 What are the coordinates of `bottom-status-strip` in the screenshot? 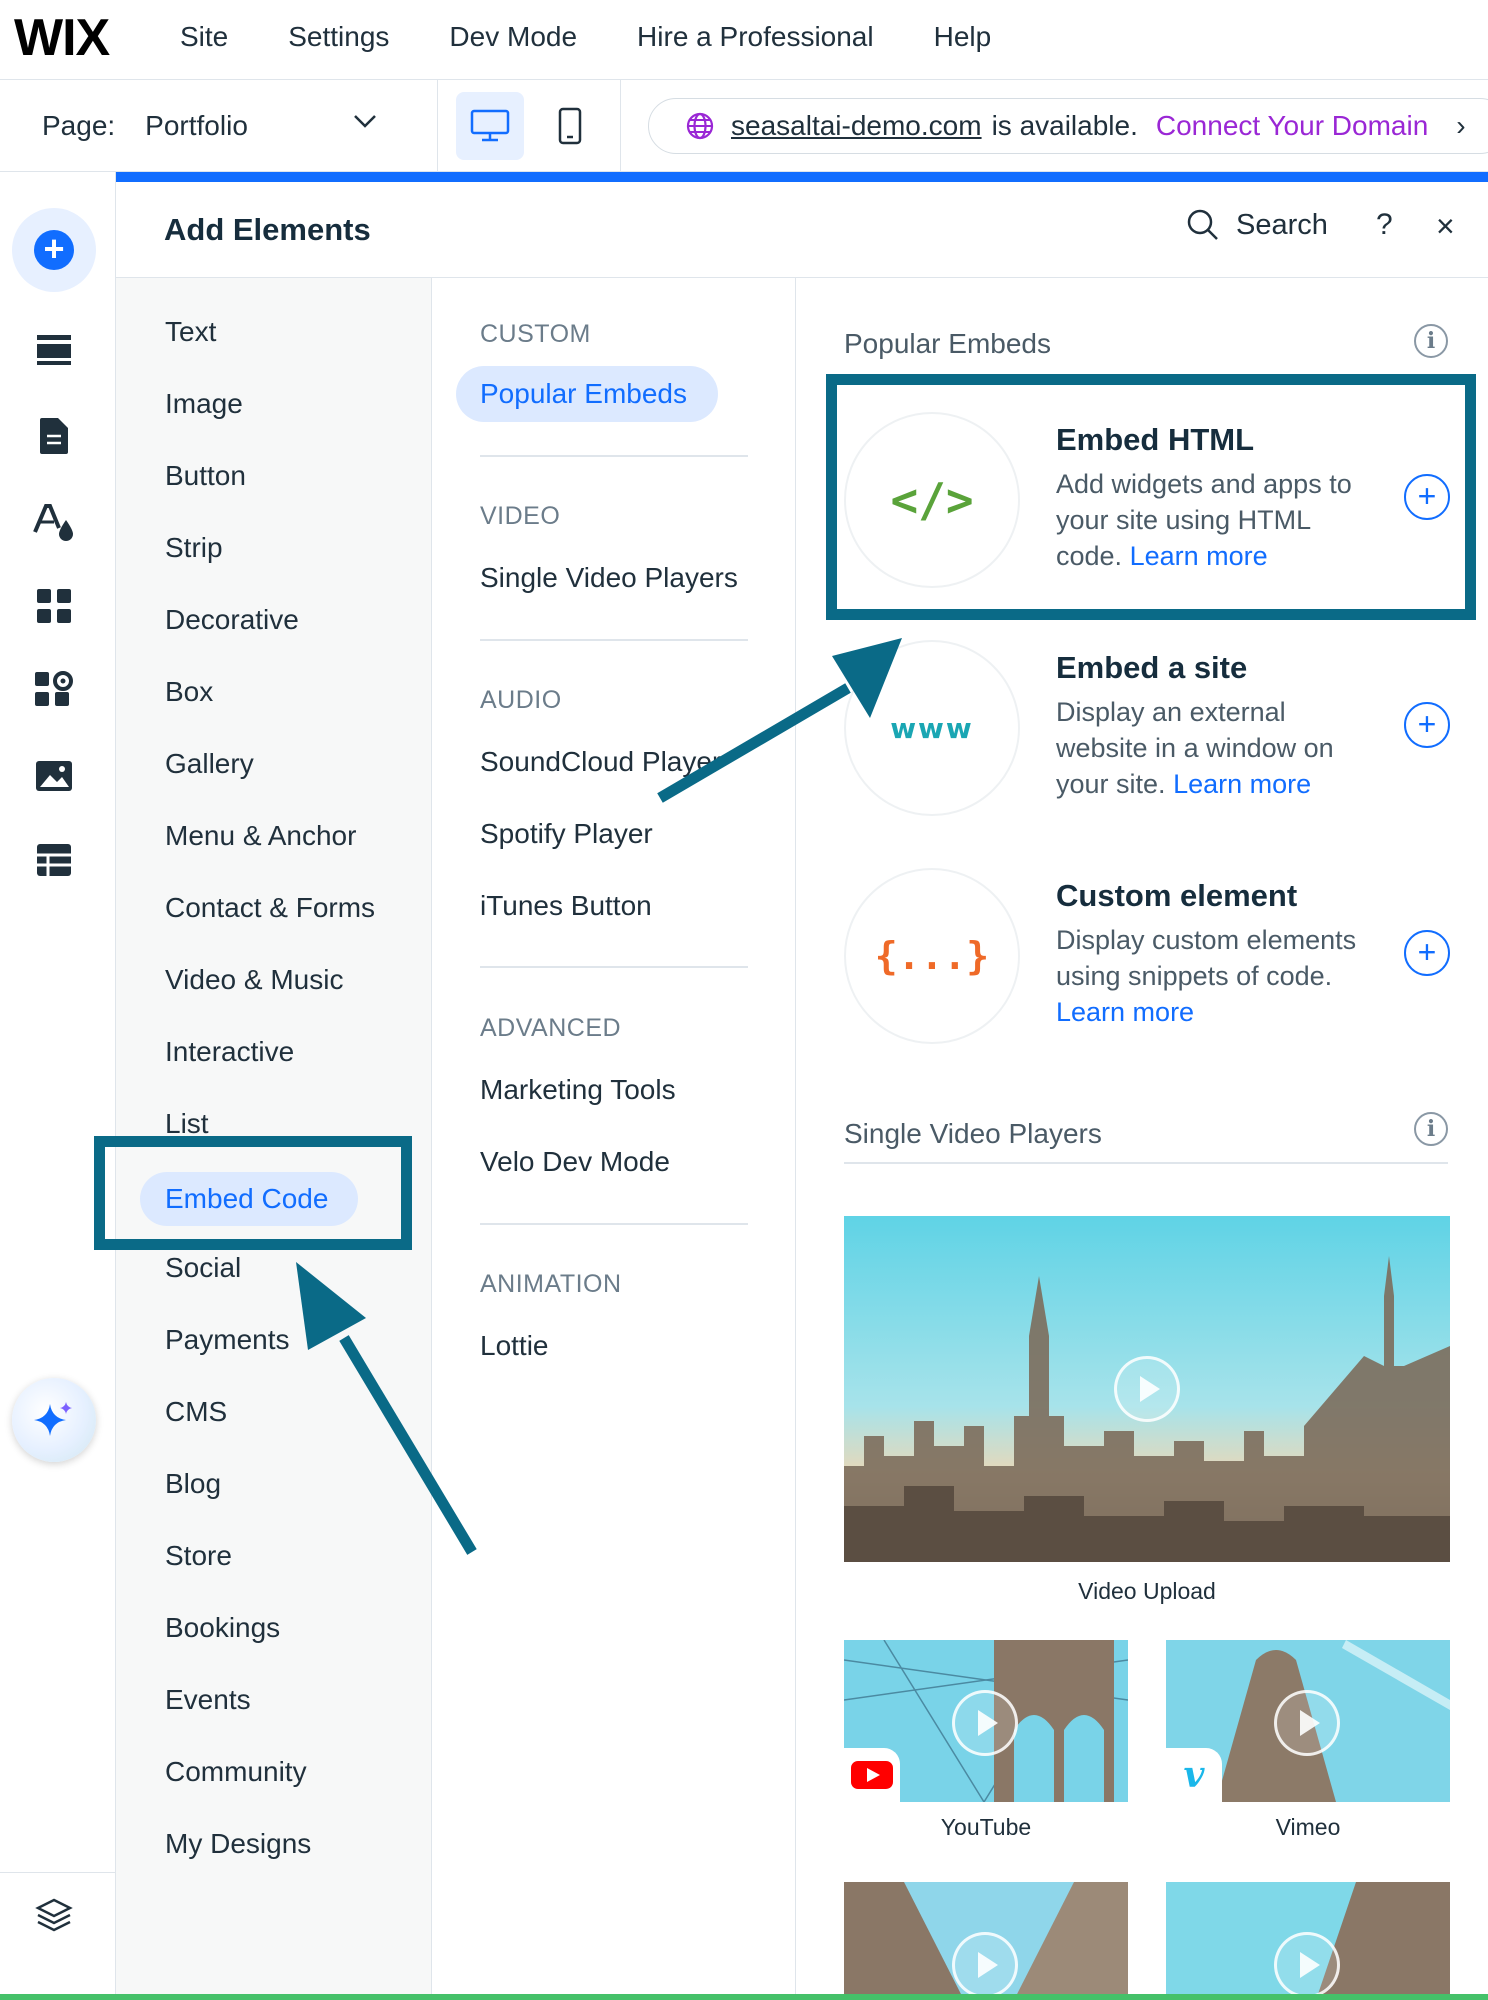 It's located at (744, 1997).